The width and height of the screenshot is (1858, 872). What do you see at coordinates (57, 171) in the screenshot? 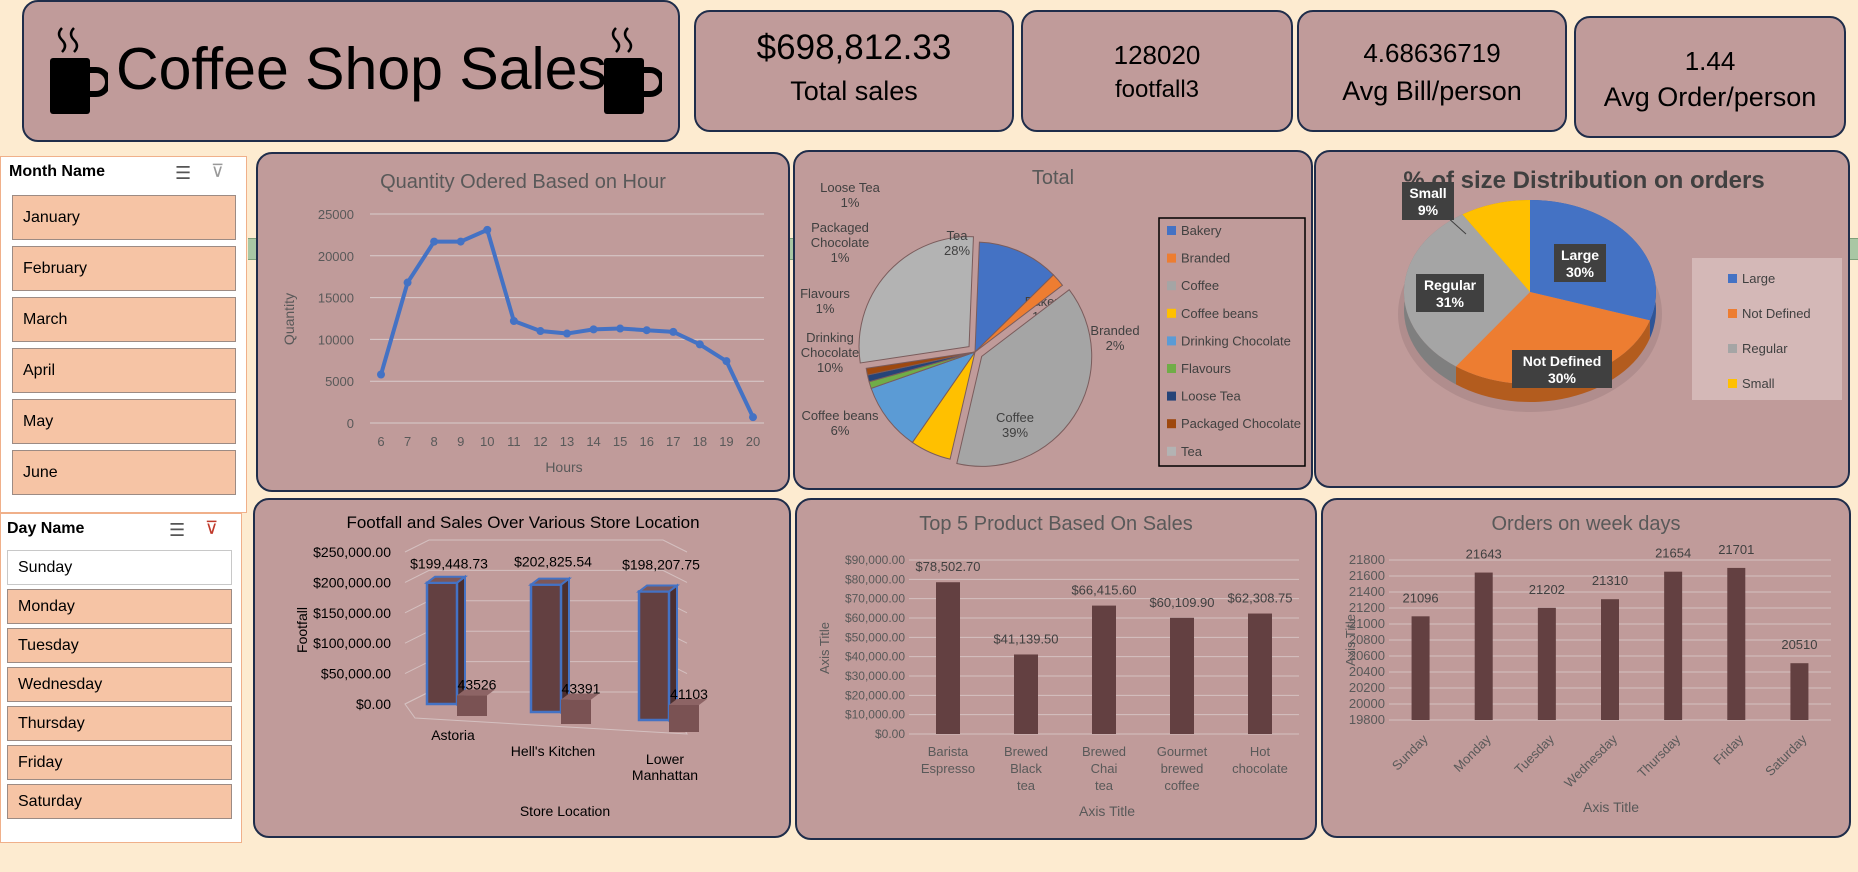
I see `month-slicer-title: Month Name` at bounding box center [57, 171].